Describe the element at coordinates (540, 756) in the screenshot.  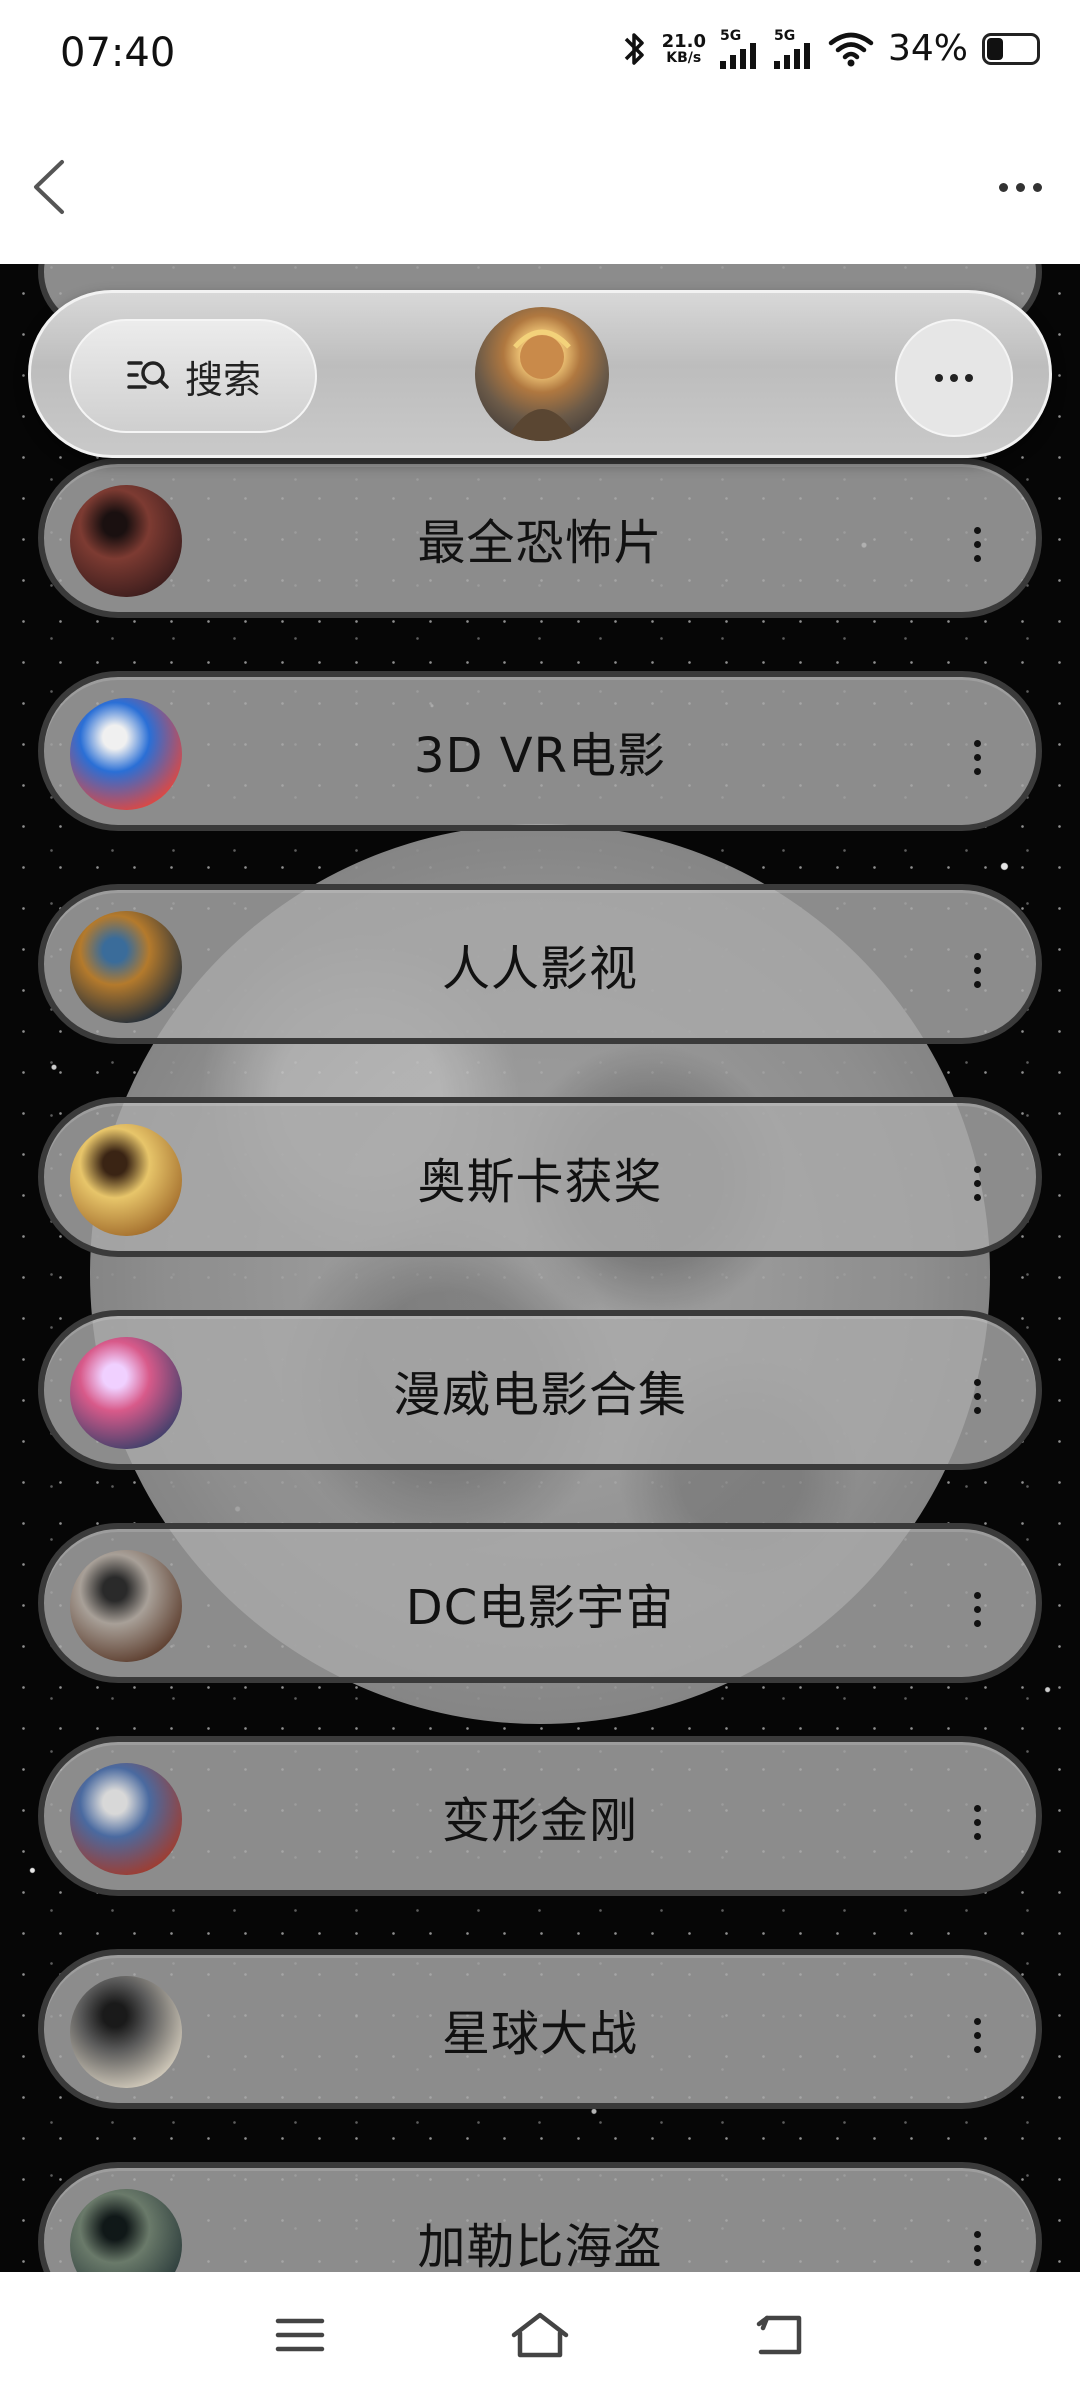
I see `list-item-title: 3D VR电影` at that location.